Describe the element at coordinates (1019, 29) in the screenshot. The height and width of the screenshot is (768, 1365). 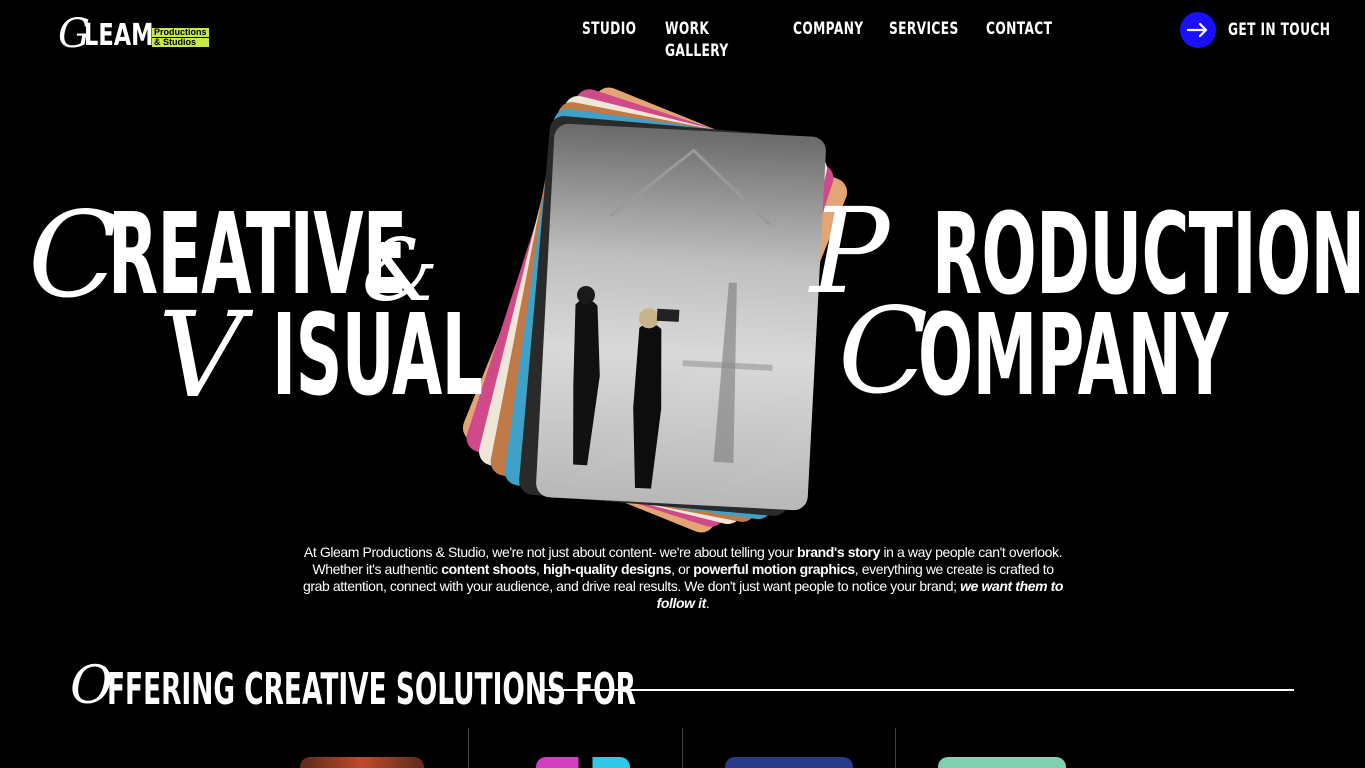
I see `nav-contact: CONTACT` at that location.